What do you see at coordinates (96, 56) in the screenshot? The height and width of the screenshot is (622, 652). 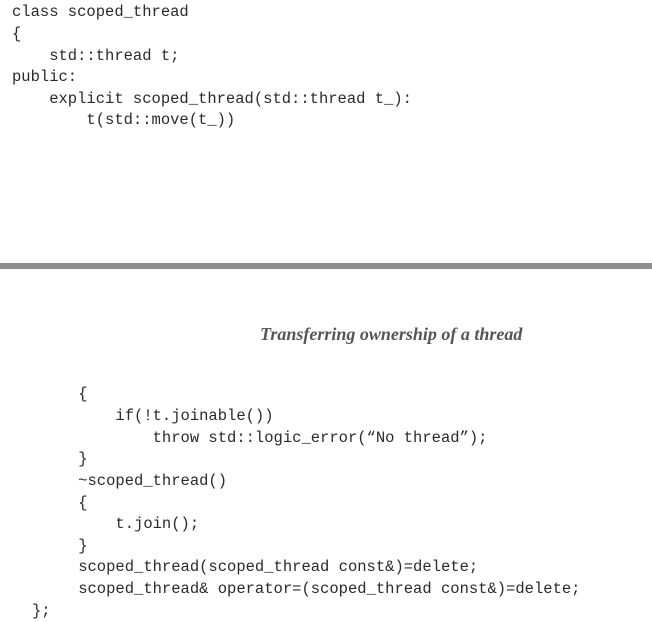 I see `code-line: std::thread t;` at bounding box center [96, 56].